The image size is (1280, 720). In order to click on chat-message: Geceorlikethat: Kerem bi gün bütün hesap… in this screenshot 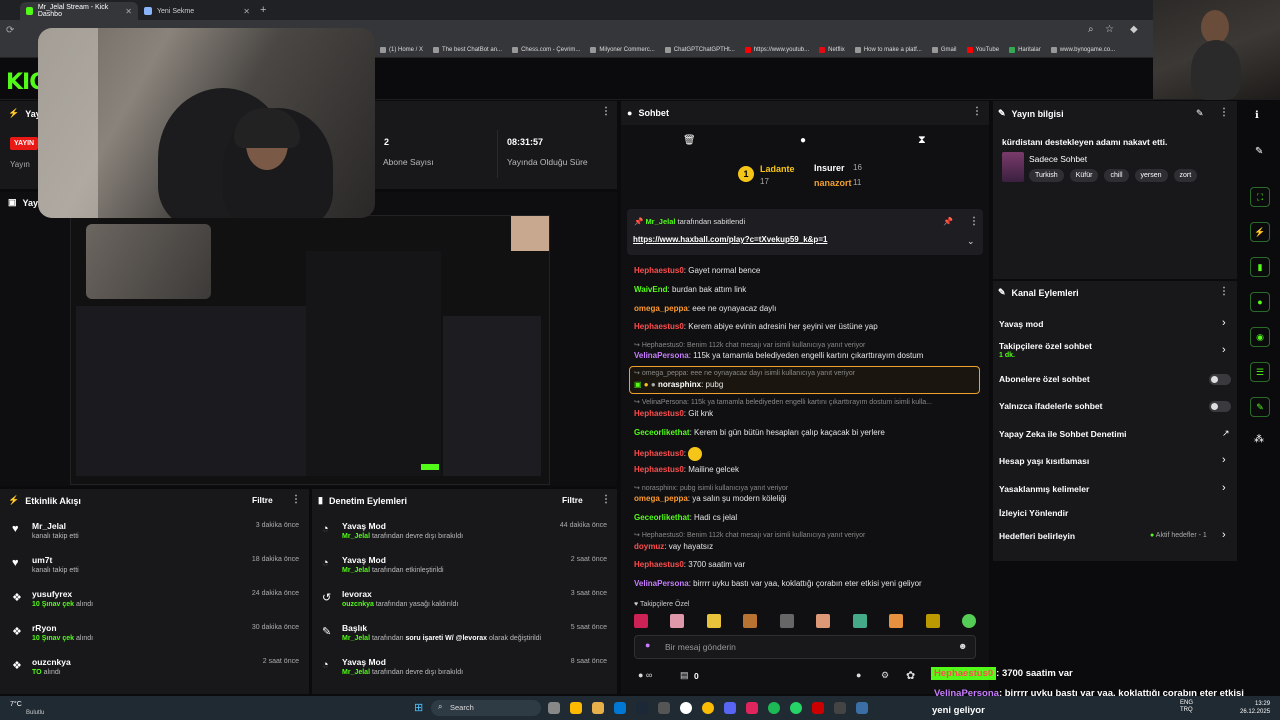, I will do `click(759, 432)`.